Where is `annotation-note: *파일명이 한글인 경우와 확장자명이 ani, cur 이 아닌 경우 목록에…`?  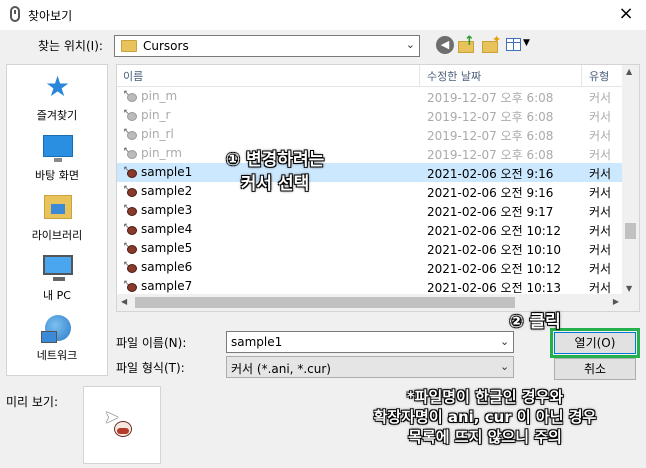
annotation-note: *파일명이 한글인 경우와 확장자명이 ani, cur 이 아닌 경우 목록에… is located at coordinates (485, 417).